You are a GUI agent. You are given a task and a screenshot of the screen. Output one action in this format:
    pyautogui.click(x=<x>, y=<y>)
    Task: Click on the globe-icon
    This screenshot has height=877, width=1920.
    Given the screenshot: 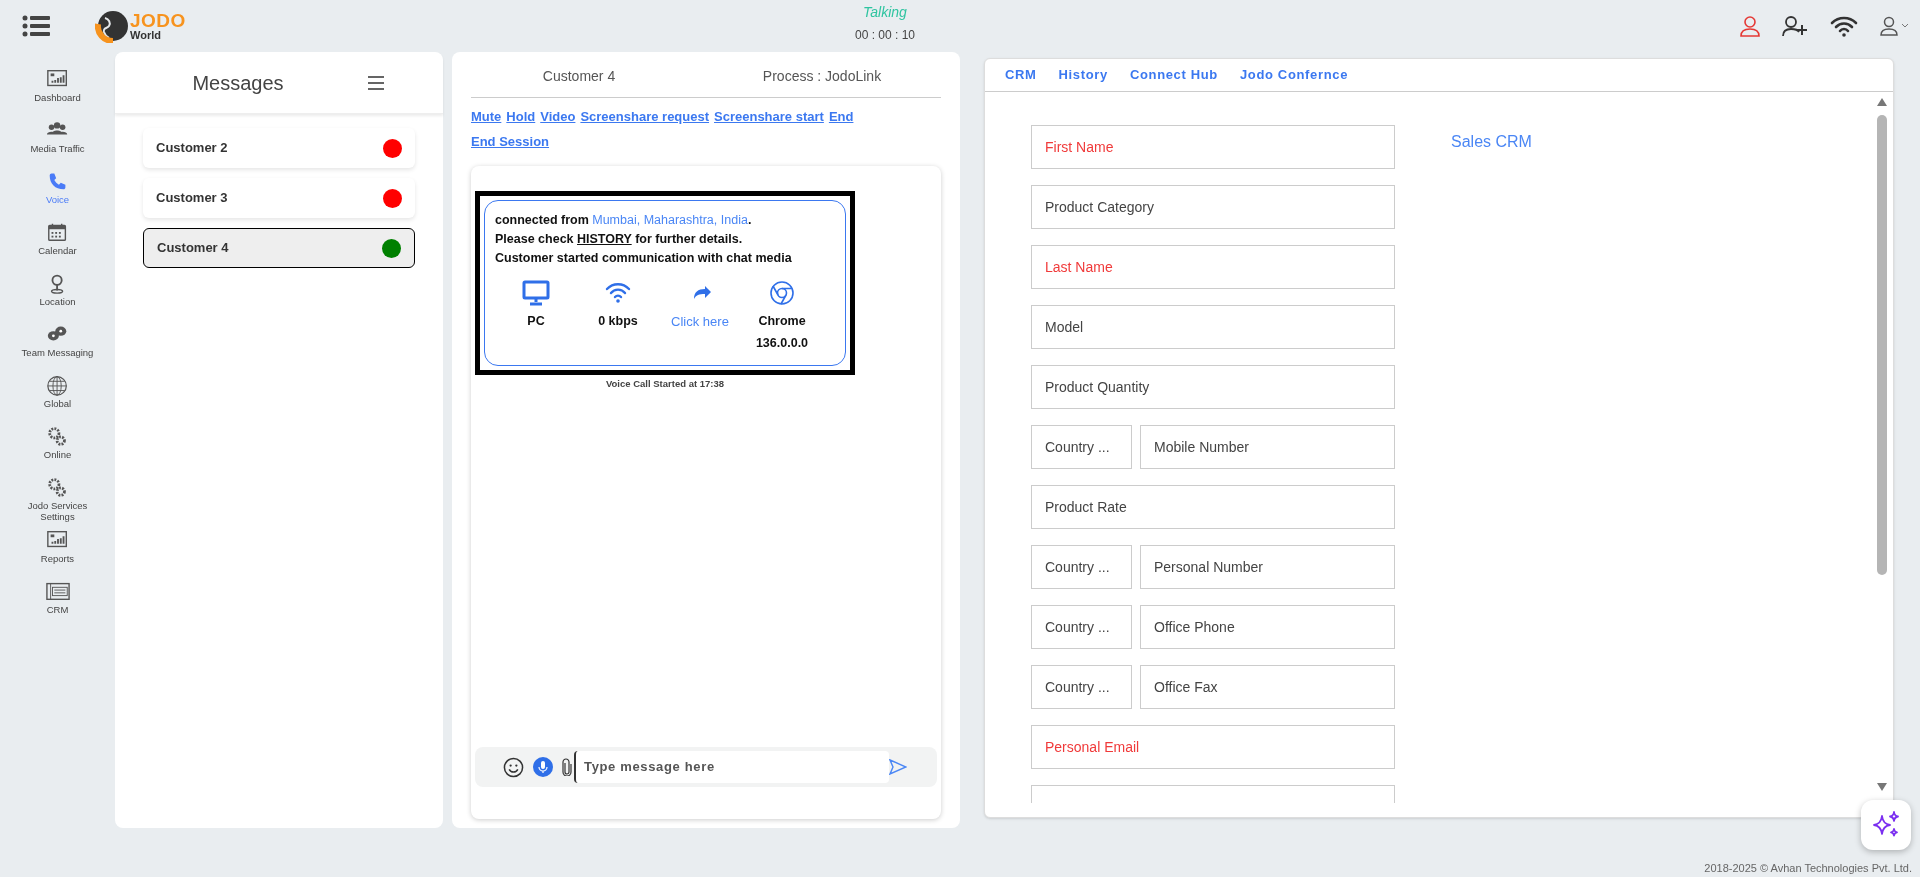 What is the action you would take?
    pyautogui.click(x=57, y=385)
    